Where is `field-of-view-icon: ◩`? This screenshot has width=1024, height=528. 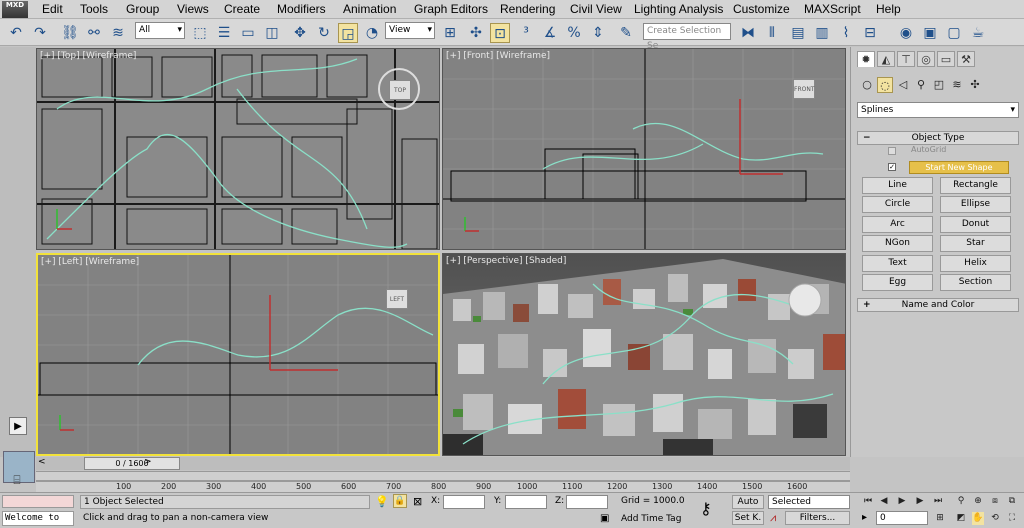
field-of-view-icon: ◩ is located at coordinates (961, 518).